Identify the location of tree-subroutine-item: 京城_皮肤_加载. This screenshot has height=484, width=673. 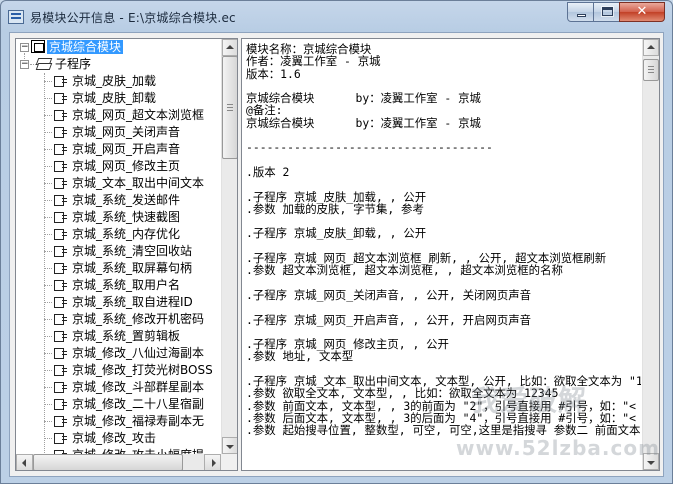
(105, 81).